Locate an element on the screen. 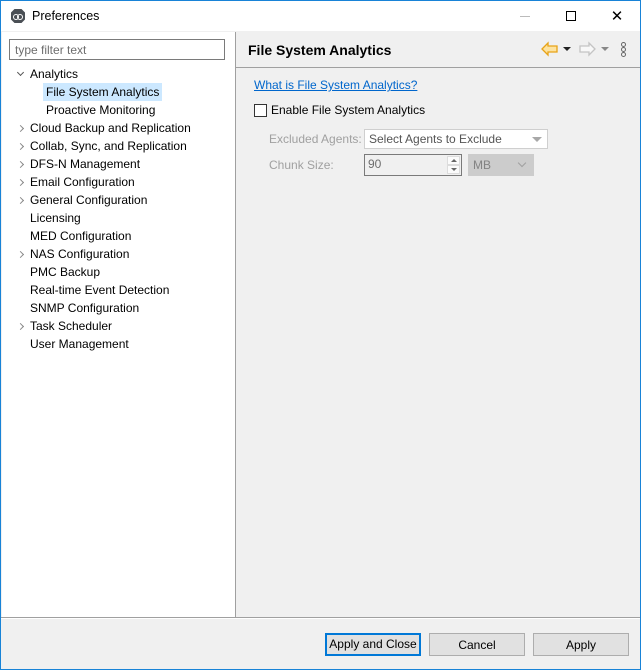  spin-down-icon is located at coordinates (453, 169).